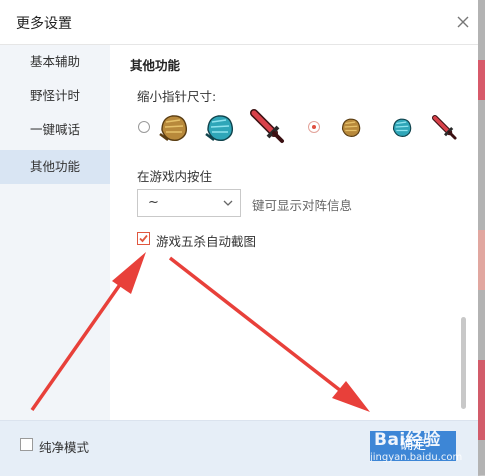  Describe the element at coordinates (44, 24) in the screenshot. I see `dialog-title: 更多设置` at that location.